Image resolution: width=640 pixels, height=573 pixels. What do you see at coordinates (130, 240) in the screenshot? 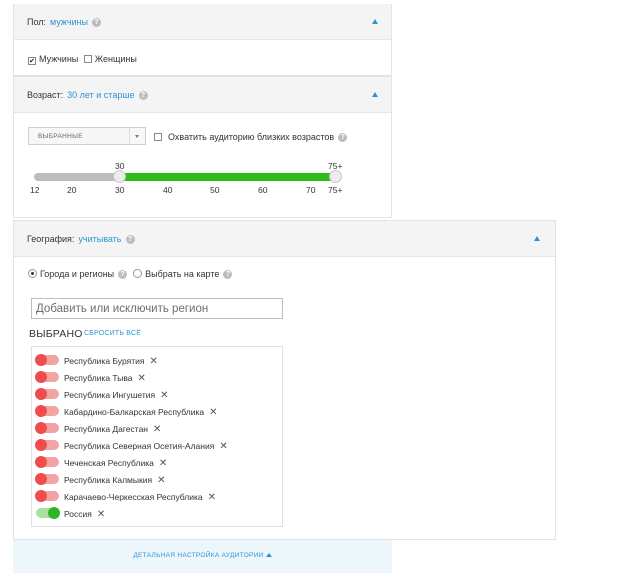
I see `geo-help-icon: ?` at bounding box center [130, 240].